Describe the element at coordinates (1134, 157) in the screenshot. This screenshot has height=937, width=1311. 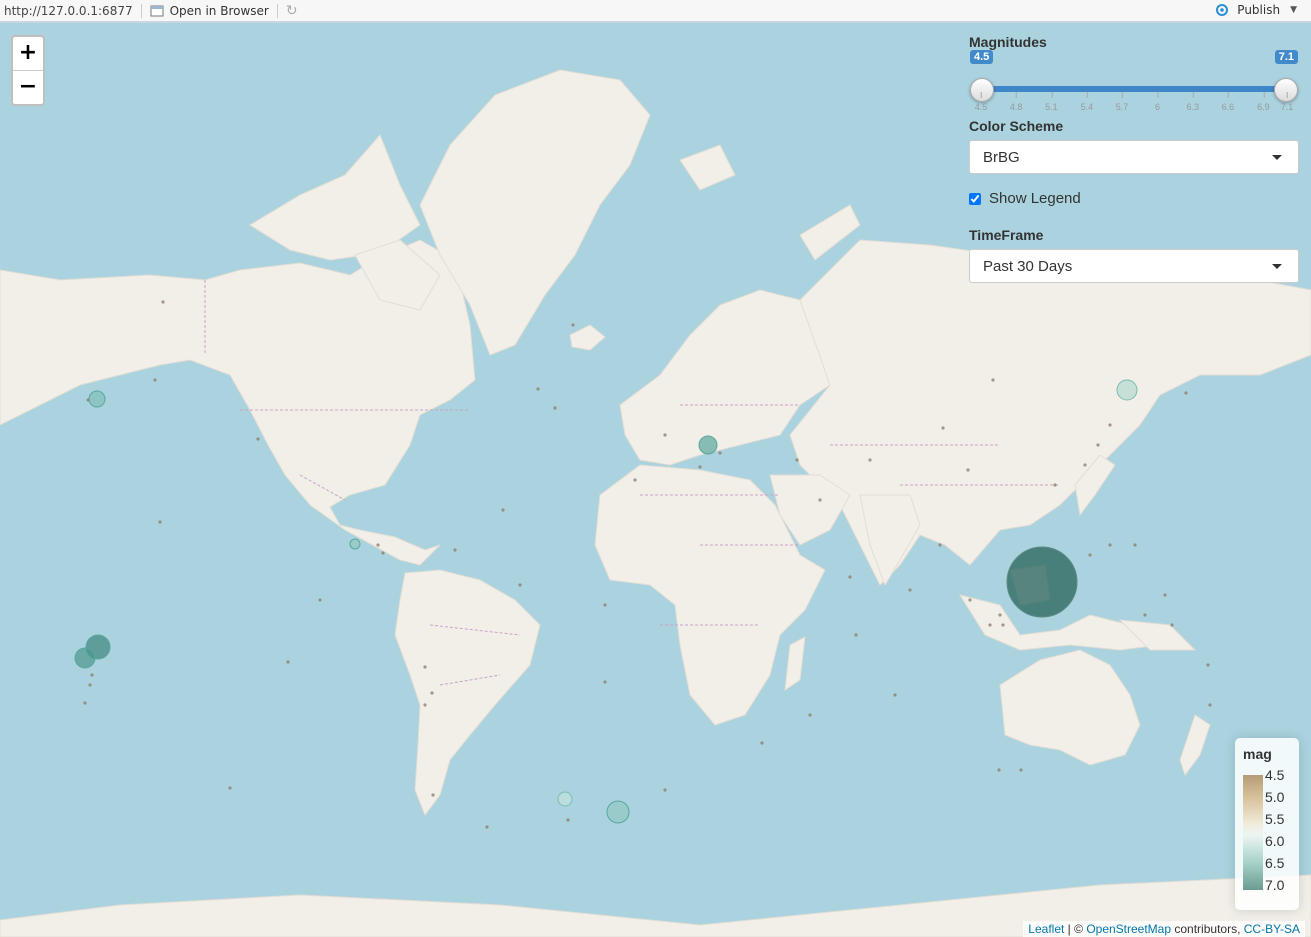
I see `color-scheme-select: BrBG` at that location.